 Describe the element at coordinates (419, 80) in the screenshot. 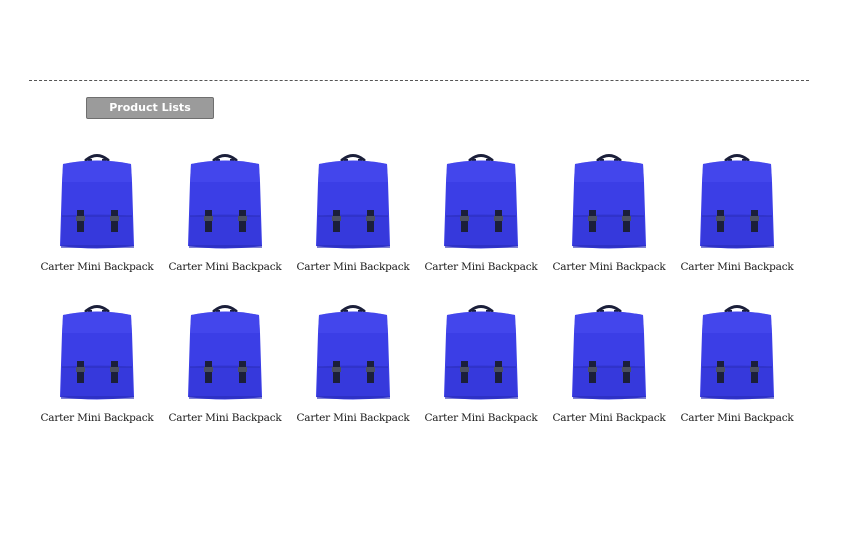

I see `section-divider` at that location.